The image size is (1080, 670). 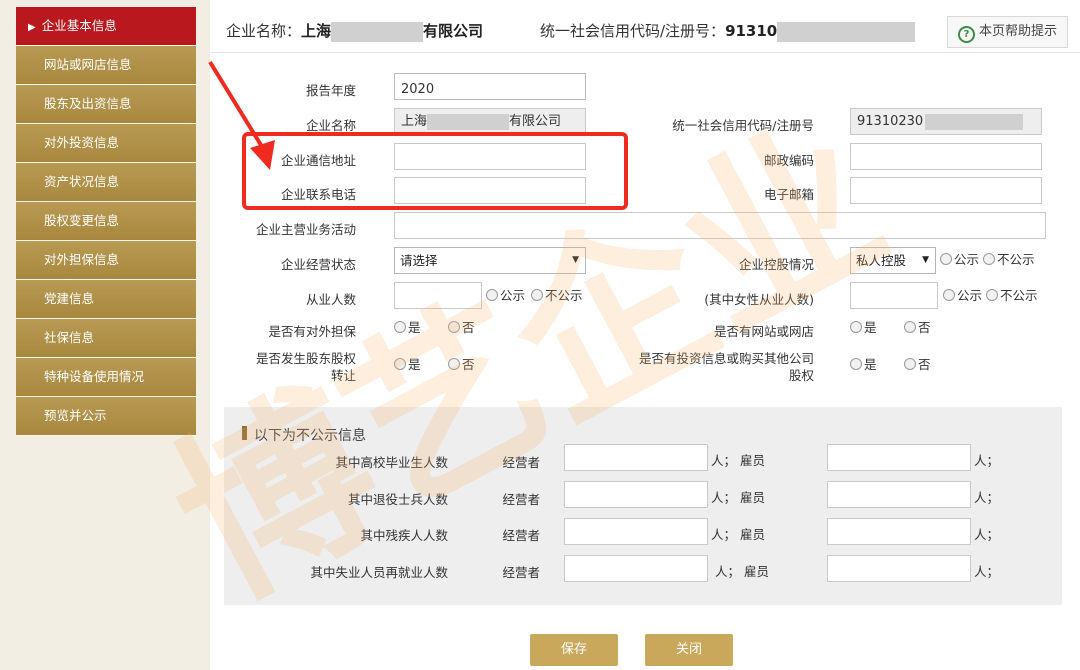 I want to click on sidebar-item-equity-change: 股权变更信息, so click(x=106, y=221).